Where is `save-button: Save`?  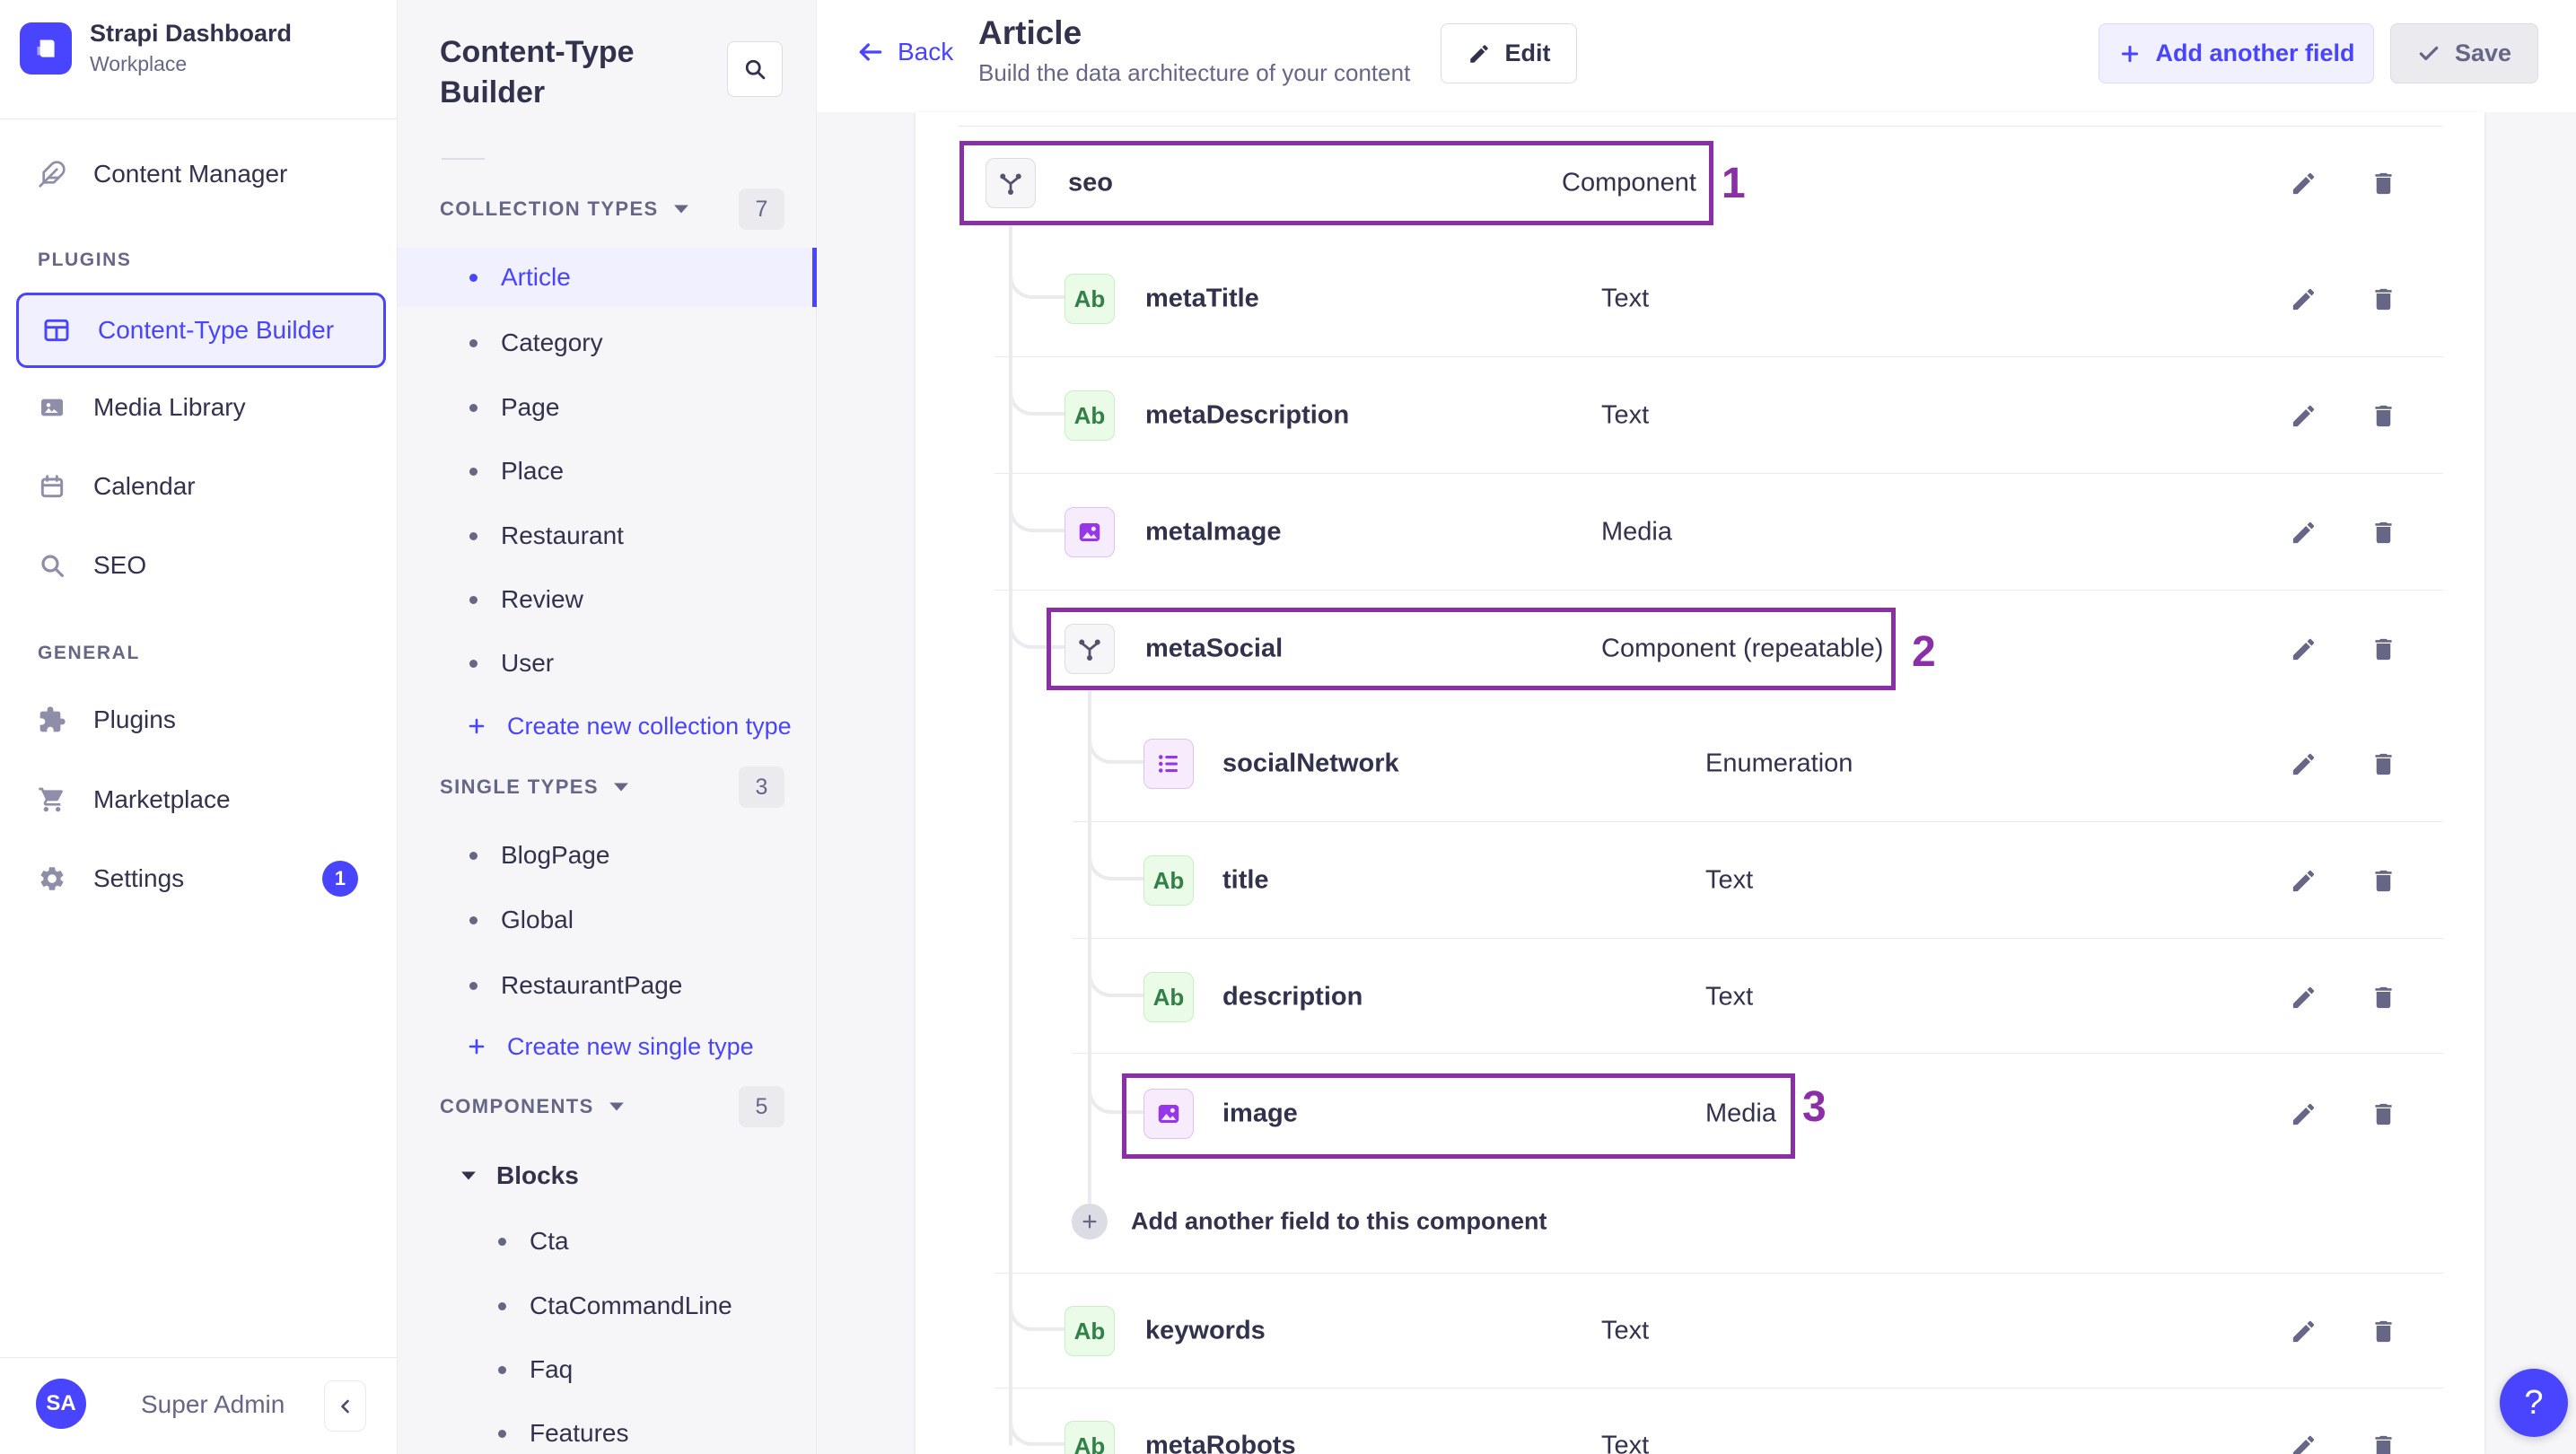
save-button: Save is located at coordinates (2464, 53).